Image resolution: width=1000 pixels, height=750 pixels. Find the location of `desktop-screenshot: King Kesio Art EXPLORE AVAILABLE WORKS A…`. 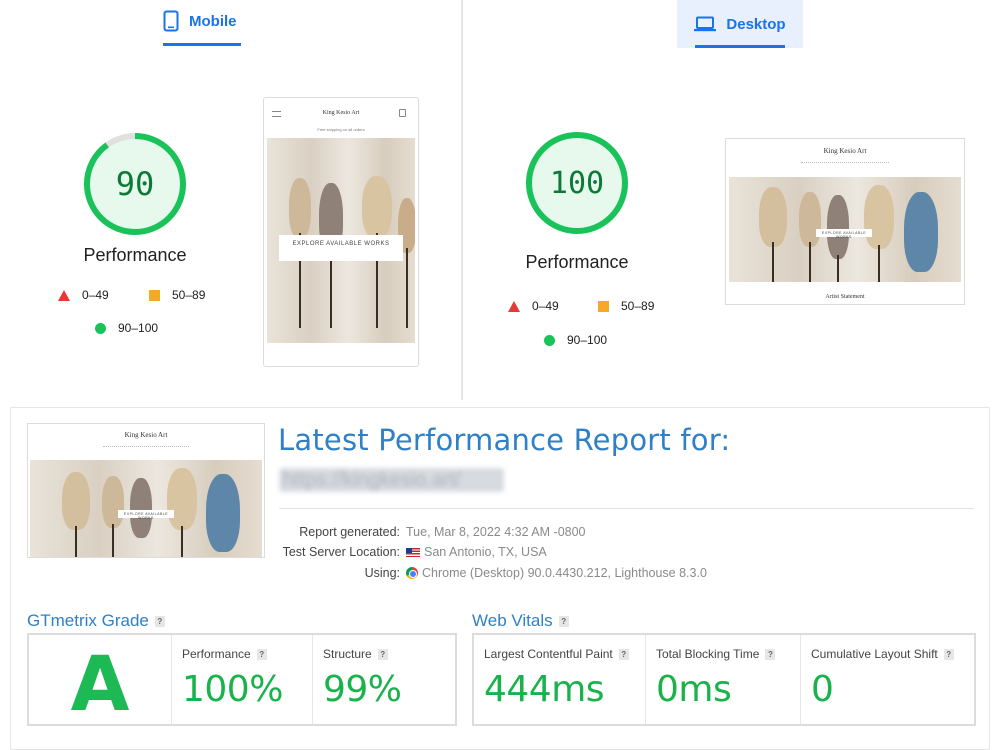

desktop-screenshot: King Kesio Art EXPLORE AVAILABLE WORKS A… is located at coordinates (845, 221).